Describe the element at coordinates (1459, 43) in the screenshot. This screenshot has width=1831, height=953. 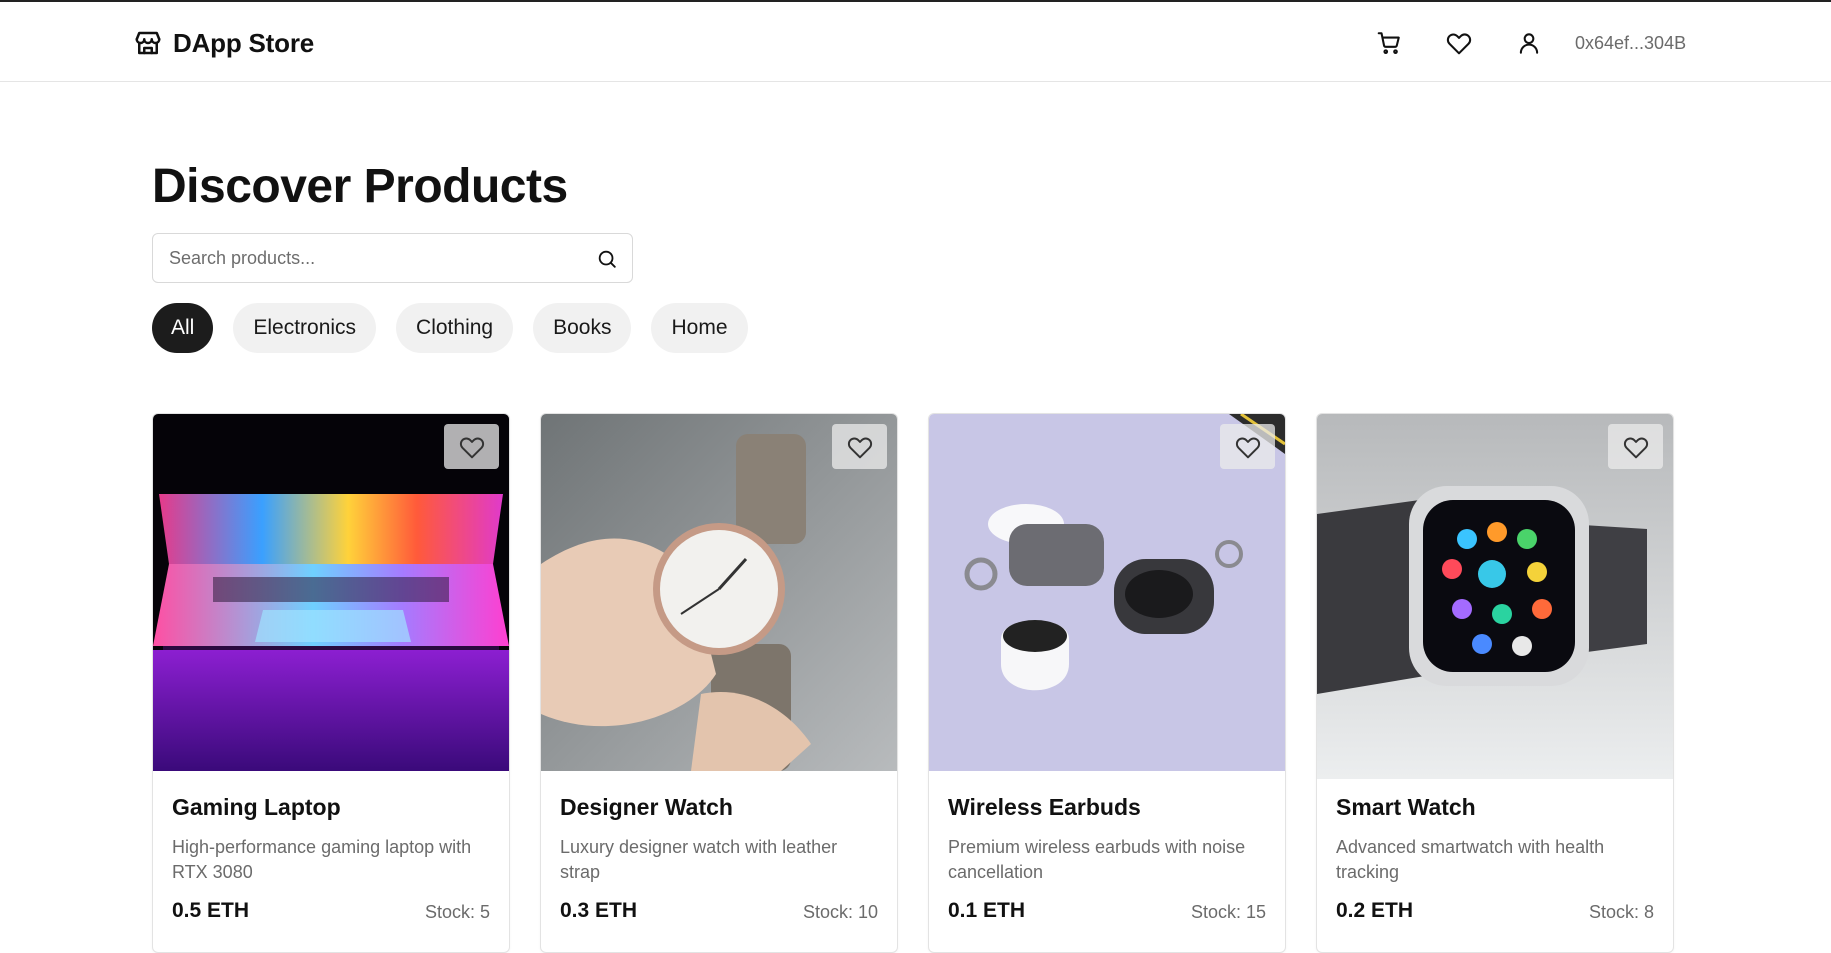
I see `heart-icon` at that location.